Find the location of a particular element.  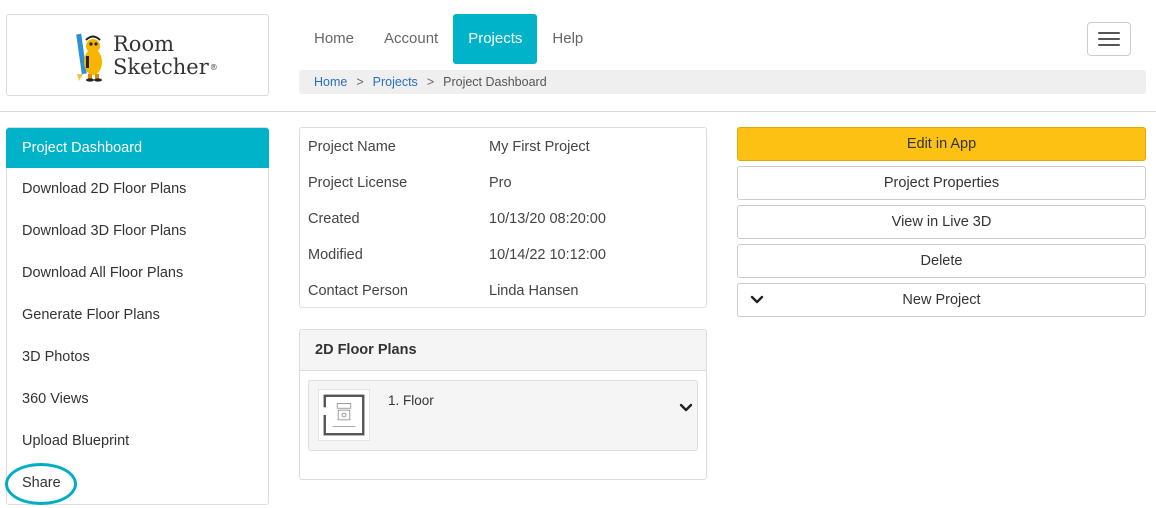

info-row: Contact Person Linda Hansen is located at coordinates (503, 291).